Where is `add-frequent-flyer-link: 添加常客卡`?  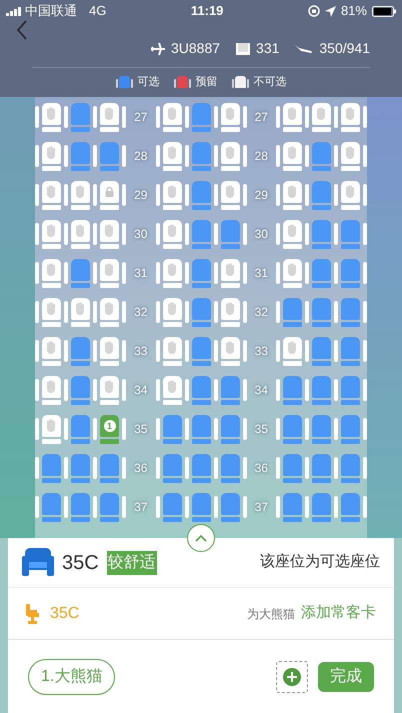
add-frequent-flyer-link: 添加常客卡 is located at coordinates (338, 613).